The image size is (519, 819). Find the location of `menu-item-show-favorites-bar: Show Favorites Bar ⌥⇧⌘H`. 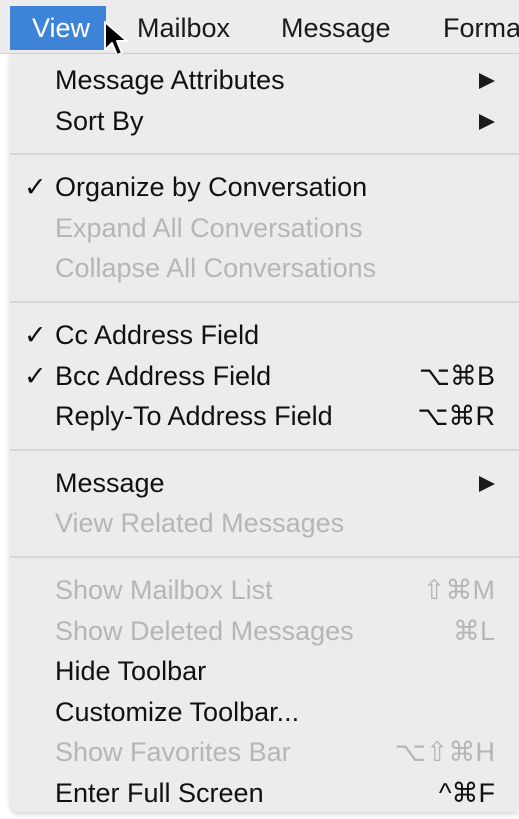

menu-item-show-favorites-bar: Show Favorites Bar ⌥⇧⌘H is located at coordinates (264, 752).